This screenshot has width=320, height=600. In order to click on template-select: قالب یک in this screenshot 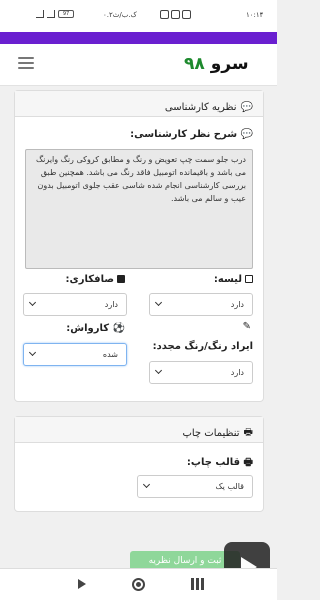, I will do `click(195, 486)`.